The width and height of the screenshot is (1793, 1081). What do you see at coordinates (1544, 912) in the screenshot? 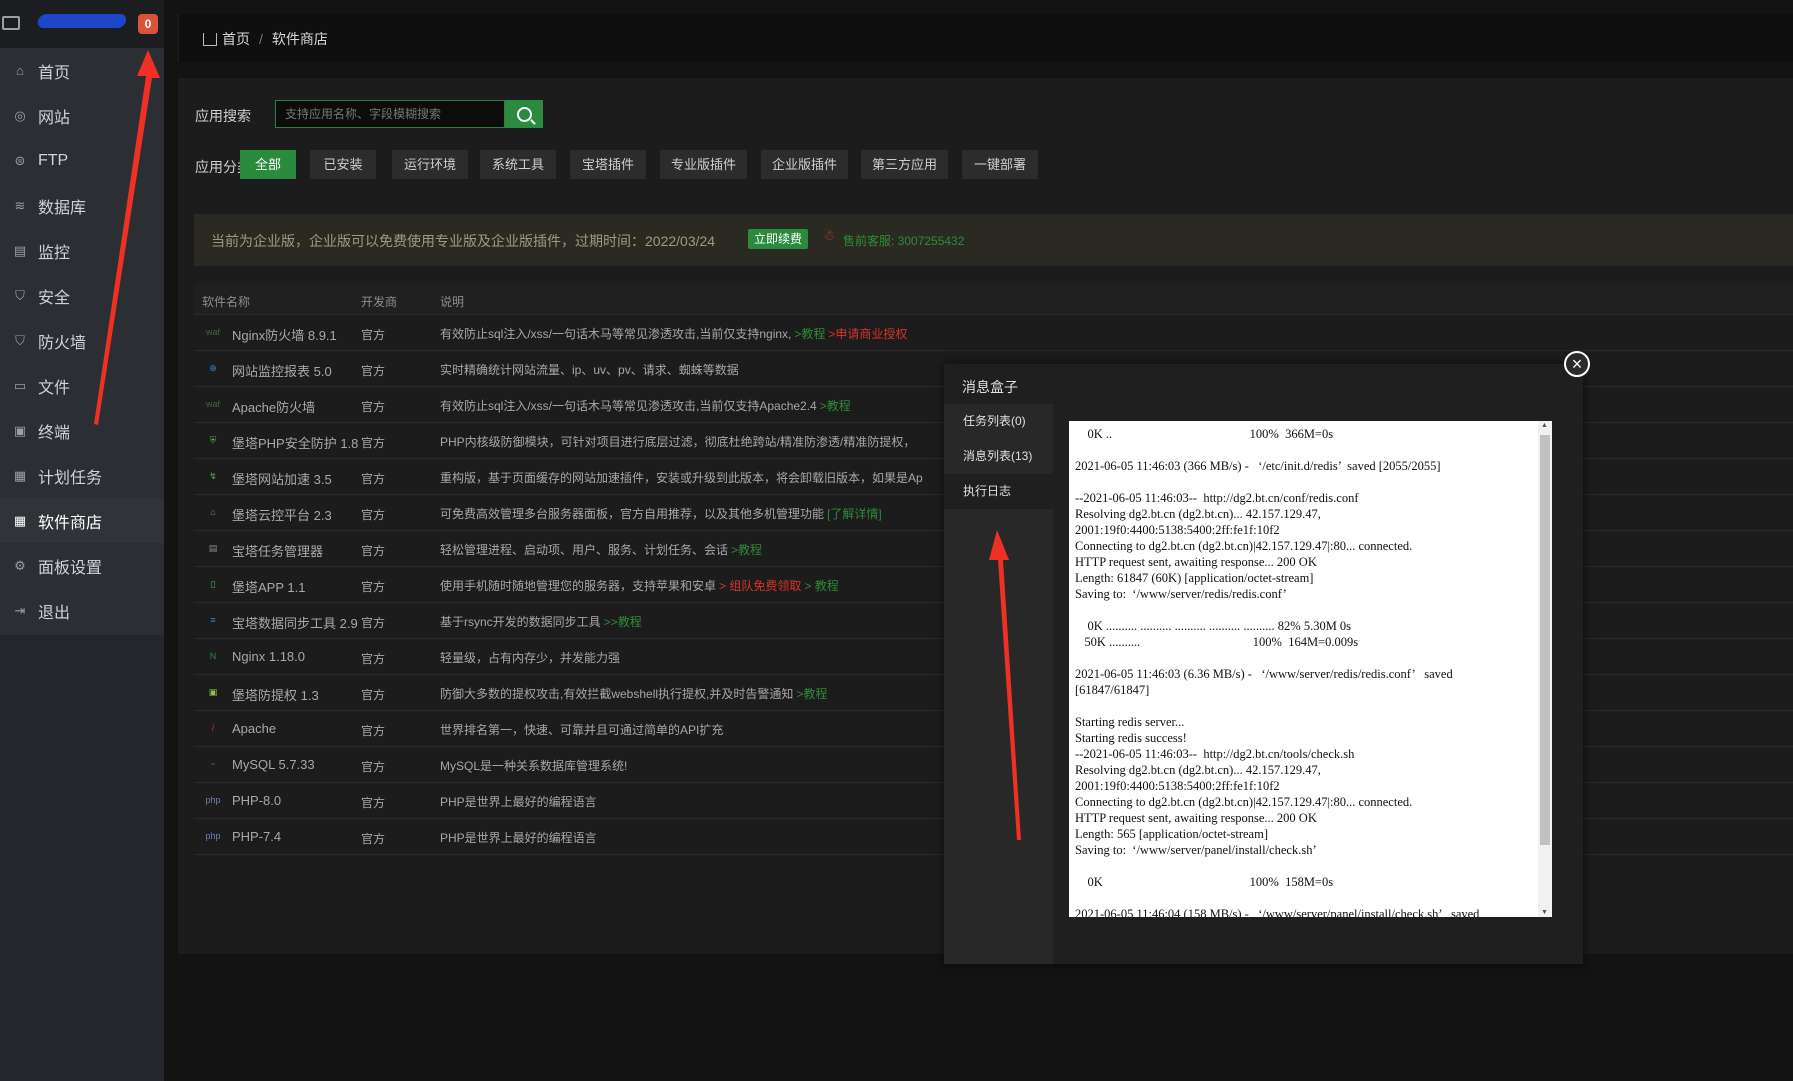
I see `scroll-down-icon: ▼` at bounding box center [1544, 912].